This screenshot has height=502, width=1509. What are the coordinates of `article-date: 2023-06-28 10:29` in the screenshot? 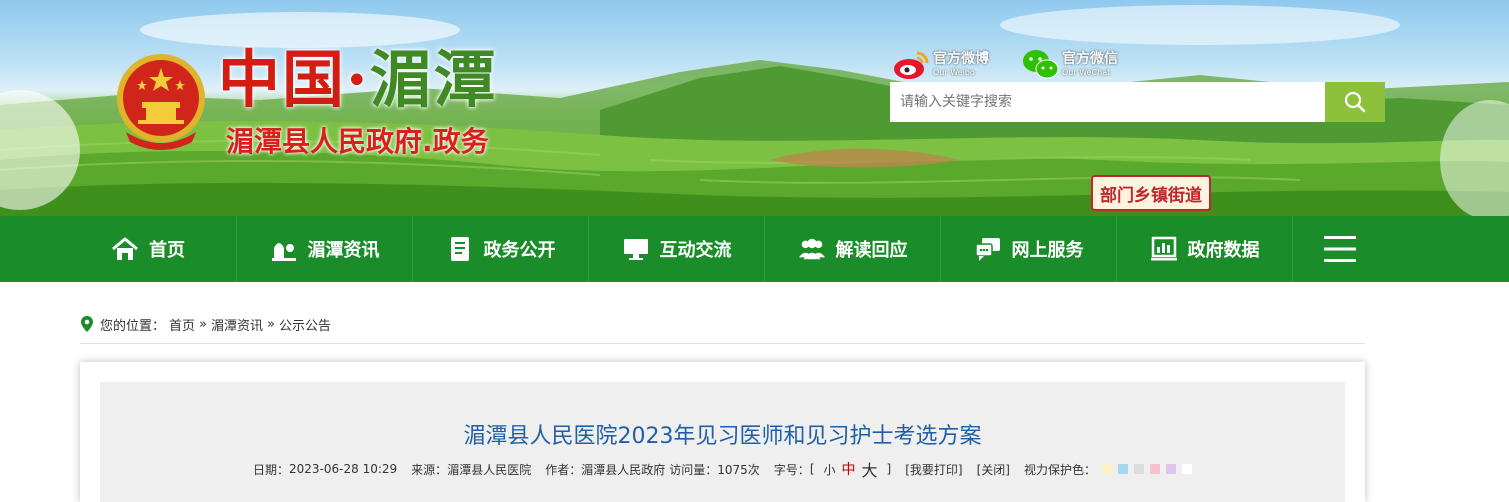 It's located at (343, 469).